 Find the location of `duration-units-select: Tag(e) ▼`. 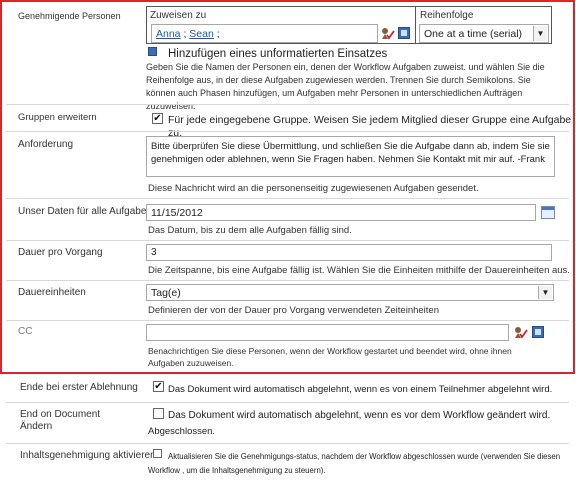

duration-units-select: Tag(e) ▼ is located at coordinates (350, 292).